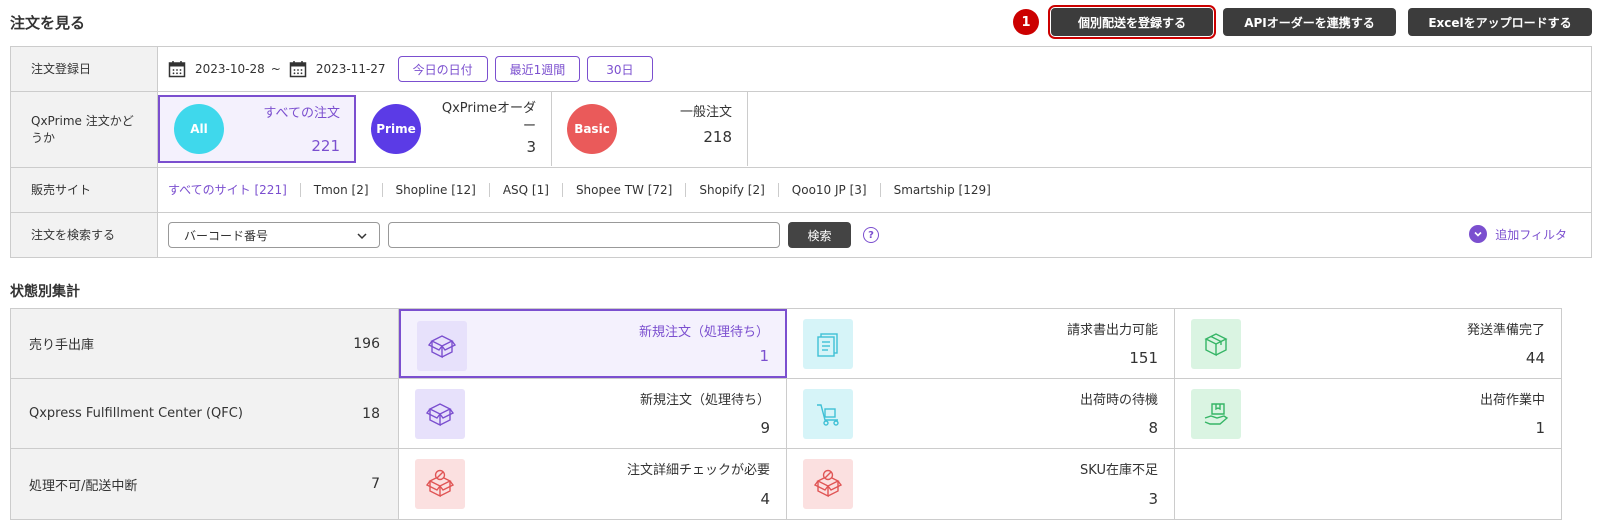 This screenshot has width=1599, height=531. I want to click on status-cell-label: 請求書出力可能, so click(1112, 330).